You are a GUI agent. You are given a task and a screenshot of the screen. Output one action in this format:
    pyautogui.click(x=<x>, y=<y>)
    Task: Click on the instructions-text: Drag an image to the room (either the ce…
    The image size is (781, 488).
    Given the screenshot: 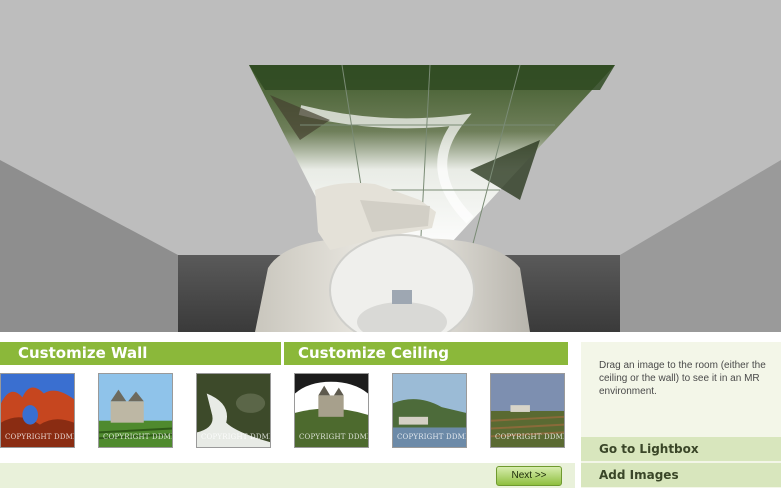 What is the action you would take?
    pyautogui.click(x=682, y=378)
    